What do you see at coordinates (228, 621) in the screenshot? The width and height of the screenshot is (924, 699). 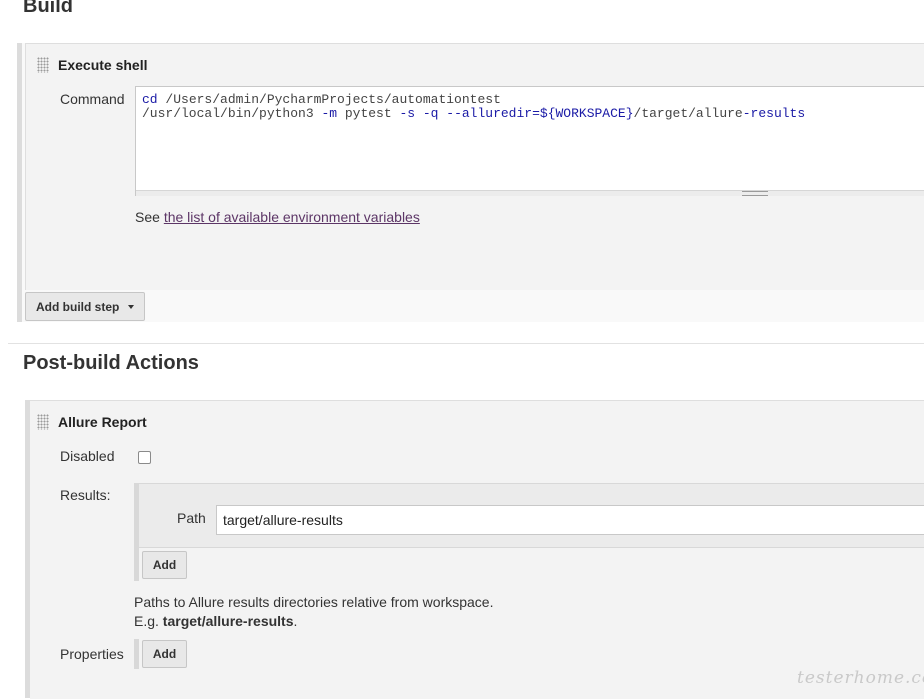 I see `help-example-path: target/allure-results` at bounding box center [228, 621].